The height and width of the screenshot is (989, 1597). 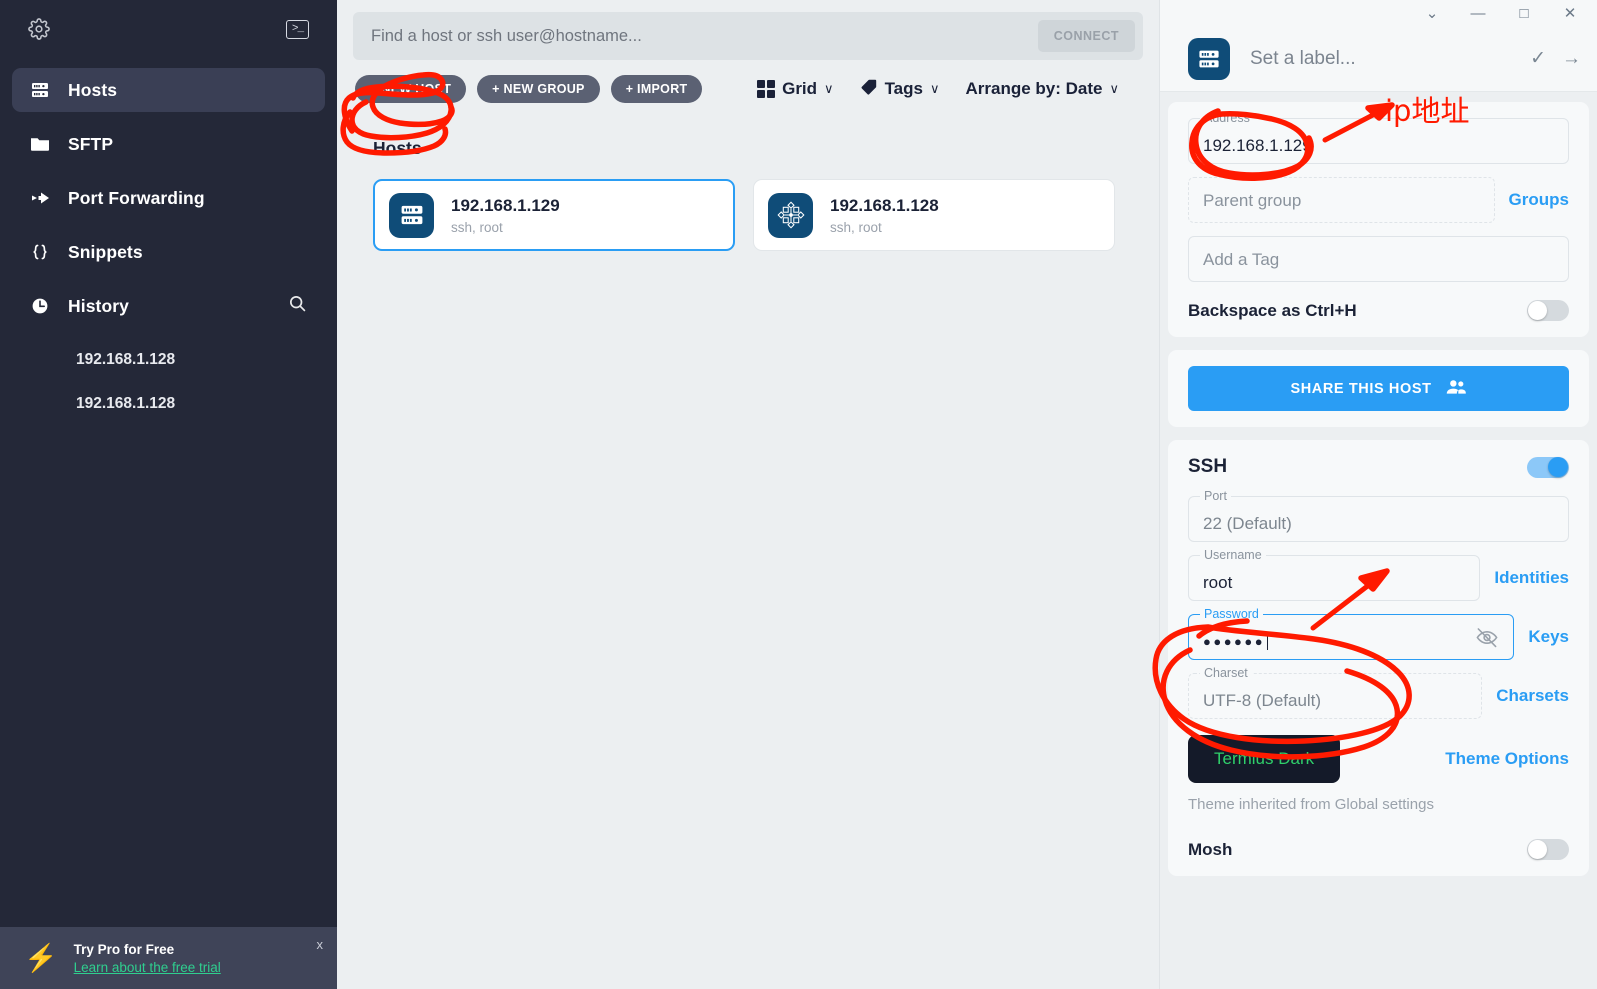 What do you see at coordinates (1378, 310) in the screenshot?
I see `backspace-toggle-row: Backspace as Ctrl+H` at bounding box center [1378, 310].